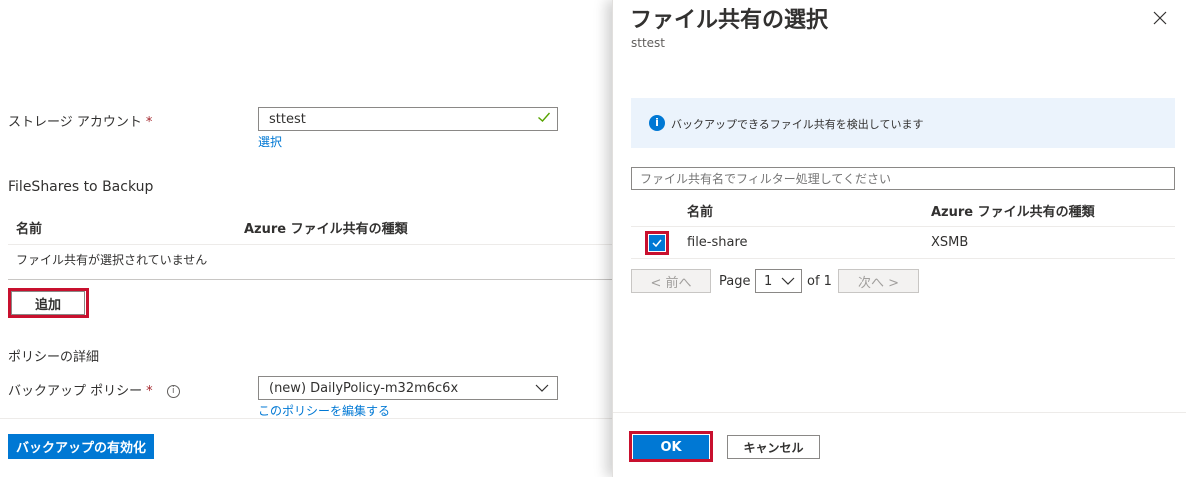 This screenshot has height=477, width=1186. I want to click on table-row: file-share XSMB, so click(903, 242).